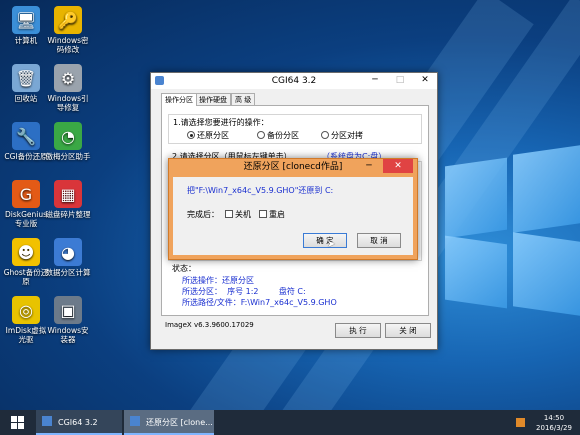  I want to click on key-icon: 🔑, so click(68, 20).